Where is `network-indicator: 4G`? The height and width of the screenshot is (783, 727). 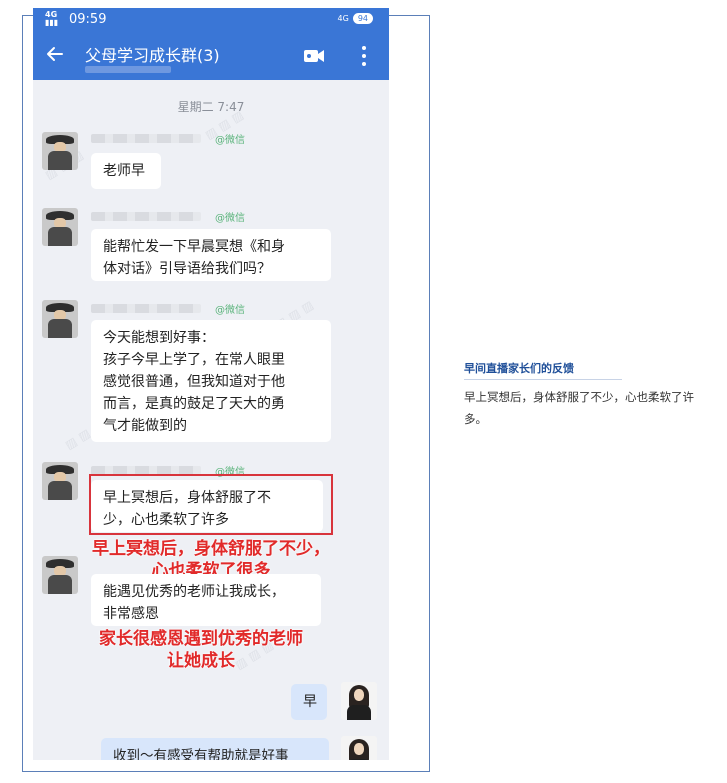
network-indicator: 4G is located at coordinates (343, 18).